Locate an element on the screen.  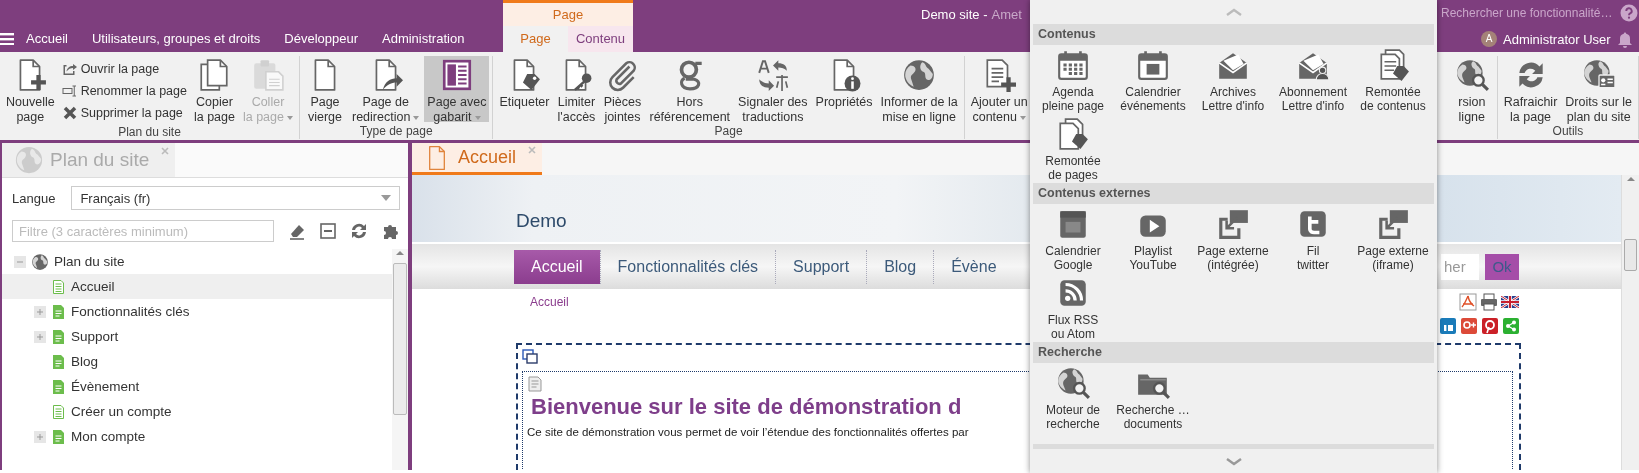
section-header: Contenus is located at coordinates (1233, 34).